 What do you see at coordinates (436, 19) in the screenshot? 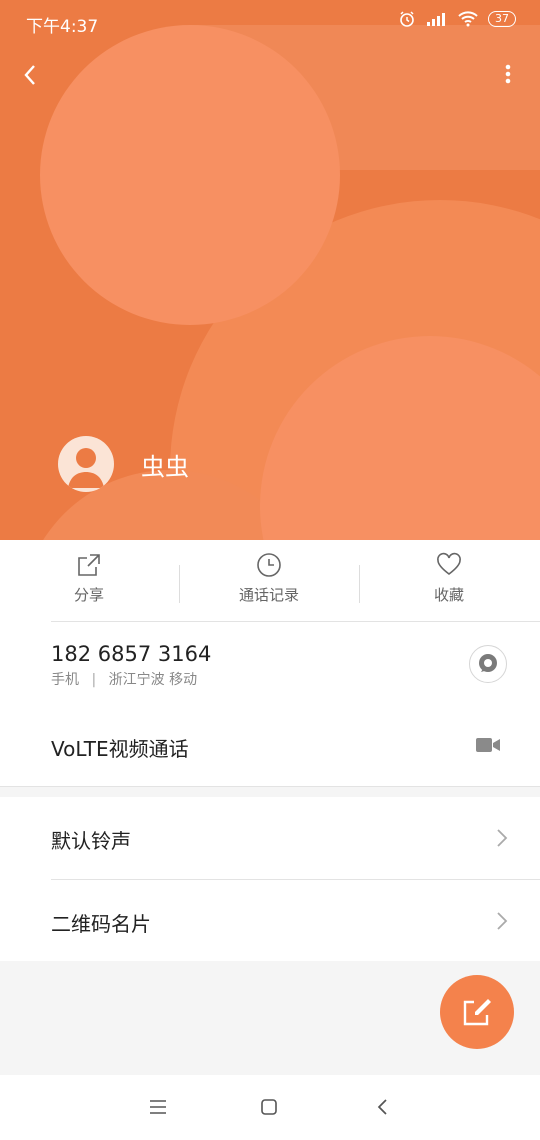
I see `signal-icon` at bounding box center [436, 19].